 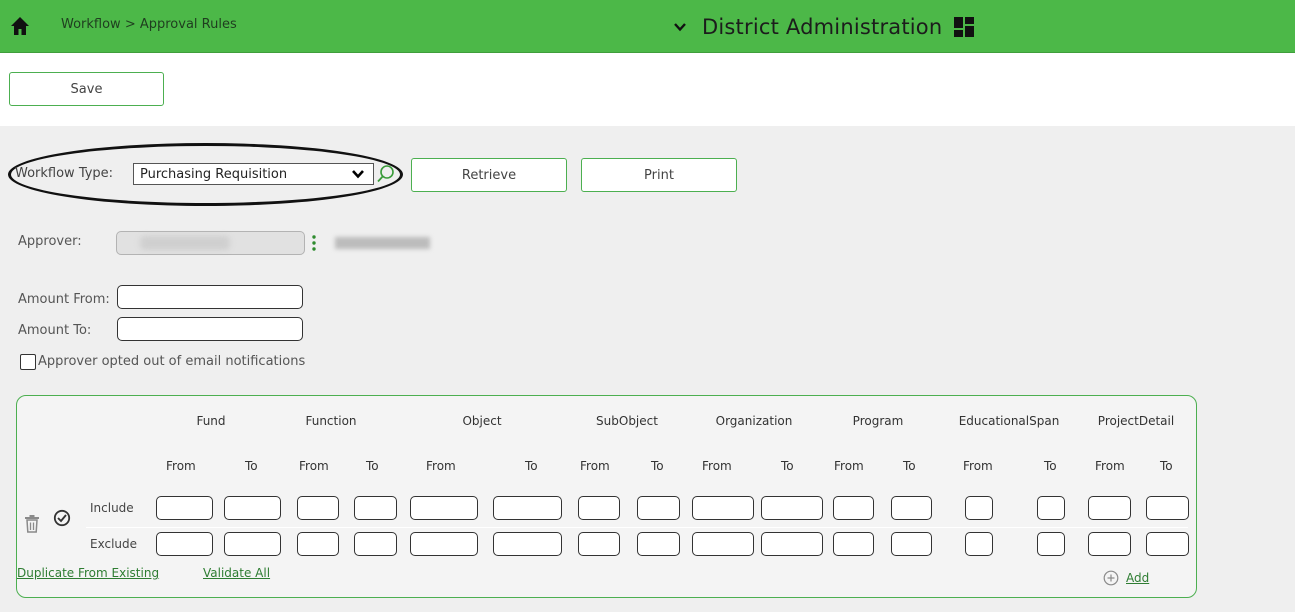 What do you see at coordinates (236, 573) in the screenshot?
I see `validate-all-link: Validate All` at bounding box center [236, 573].